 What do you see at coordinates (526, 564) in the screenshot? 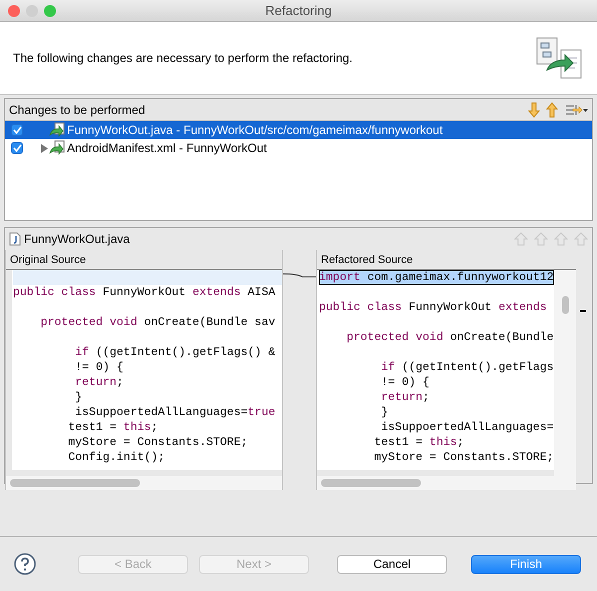
I see `dialog-button: Finish` at bounding box center [526, 564].